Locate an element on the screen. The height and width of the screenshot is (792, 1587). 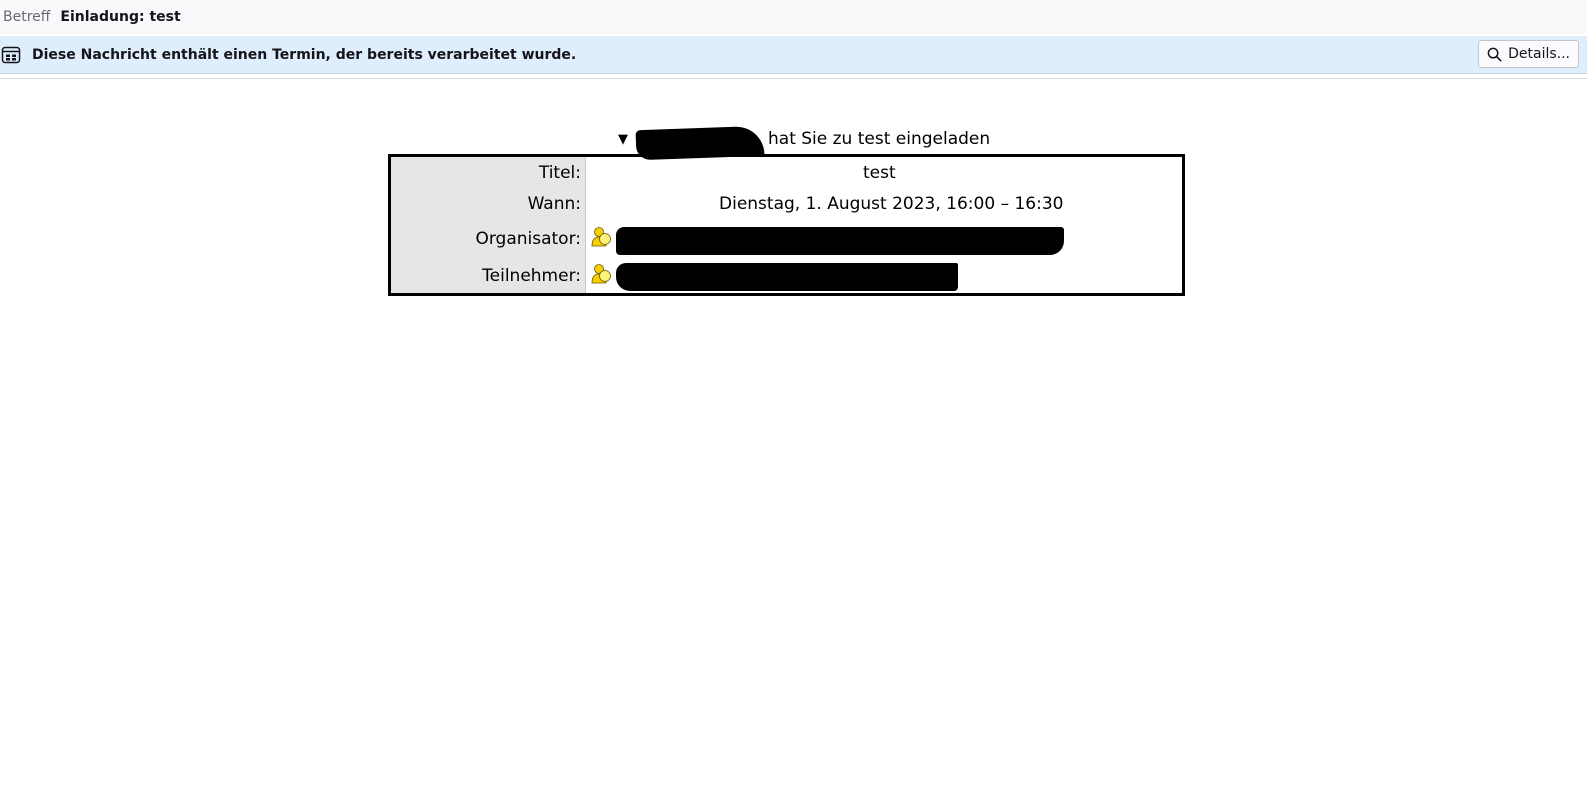
label-column: Titel: Wann: Organisator: Teilnehmer: is located at coordinates (488, 225).